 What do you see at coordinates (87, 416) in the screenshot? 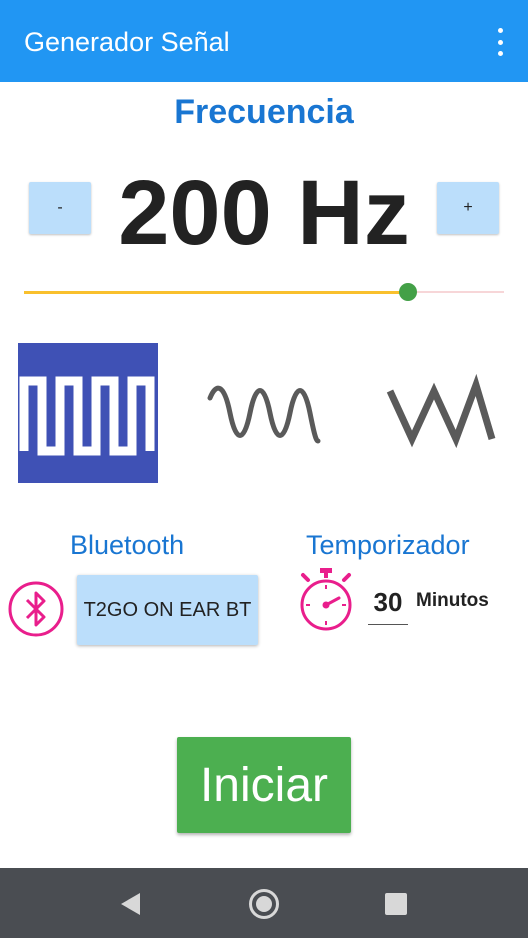
I see `square-wave-icon` at bounding box center [87, 416].